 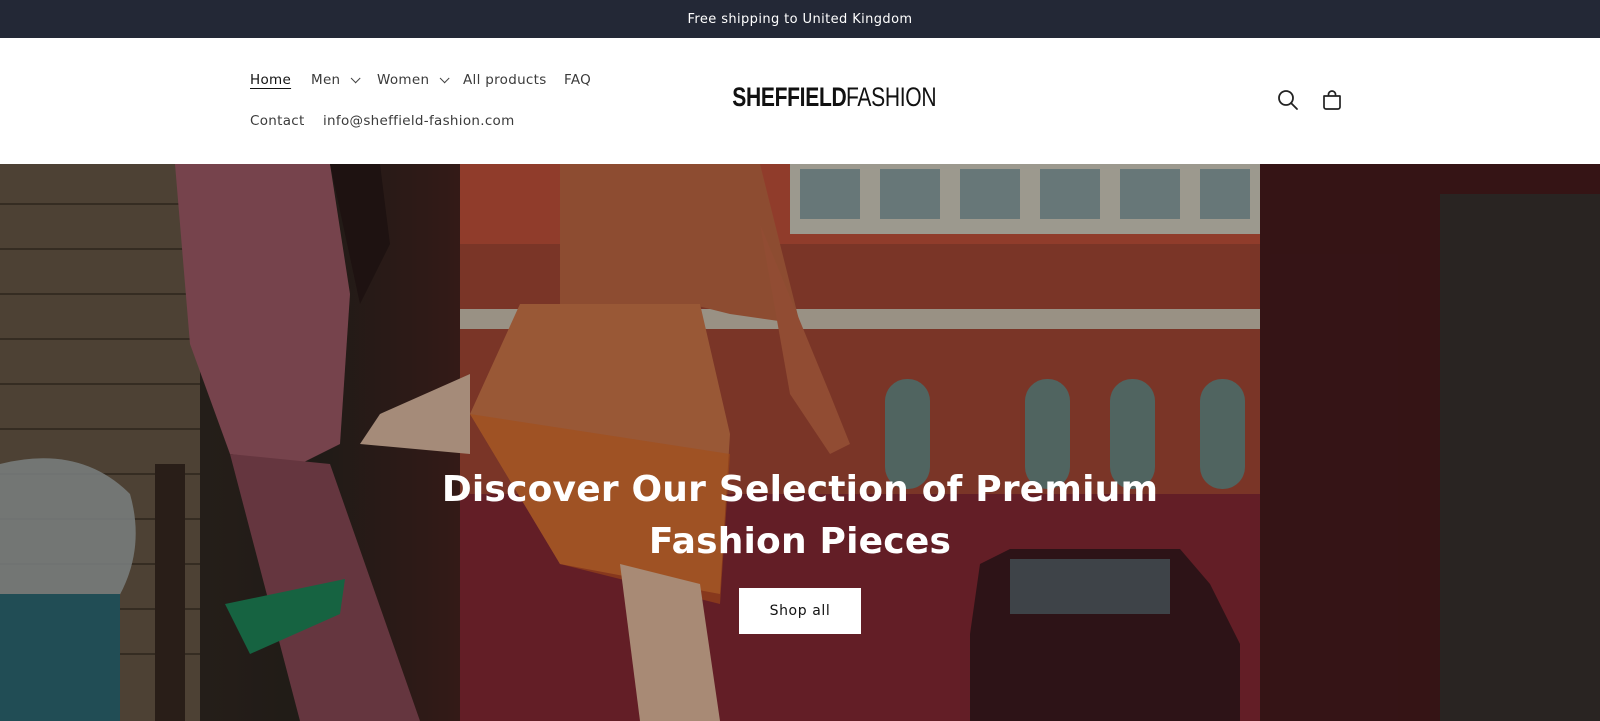 What do you see at coordinates (891, 97) in the screenshot?
I see `logo-light-text: FASHION` at bounding box center [891, 97].